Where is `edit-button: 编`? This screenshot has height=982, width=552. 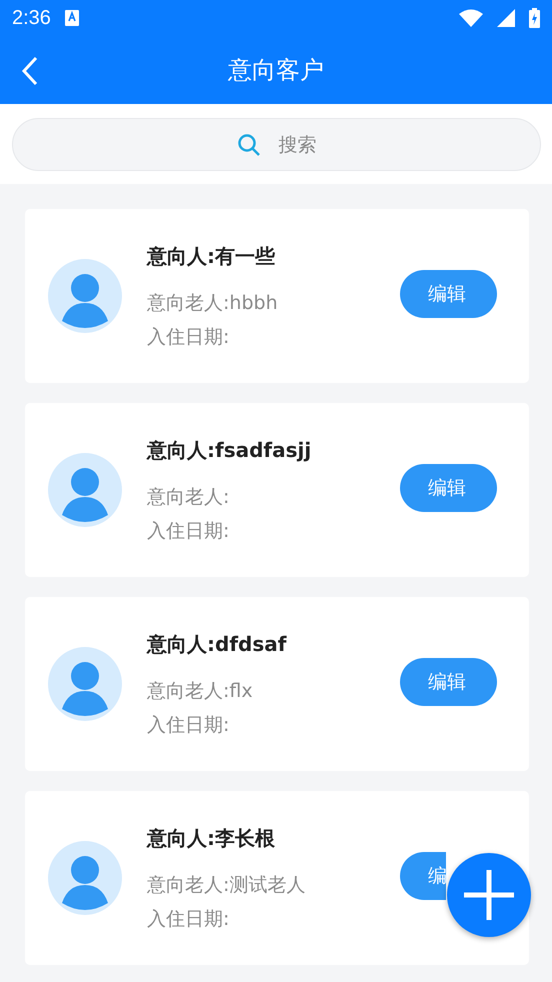 edit-button: 编 is located at coordinates (423, 876).